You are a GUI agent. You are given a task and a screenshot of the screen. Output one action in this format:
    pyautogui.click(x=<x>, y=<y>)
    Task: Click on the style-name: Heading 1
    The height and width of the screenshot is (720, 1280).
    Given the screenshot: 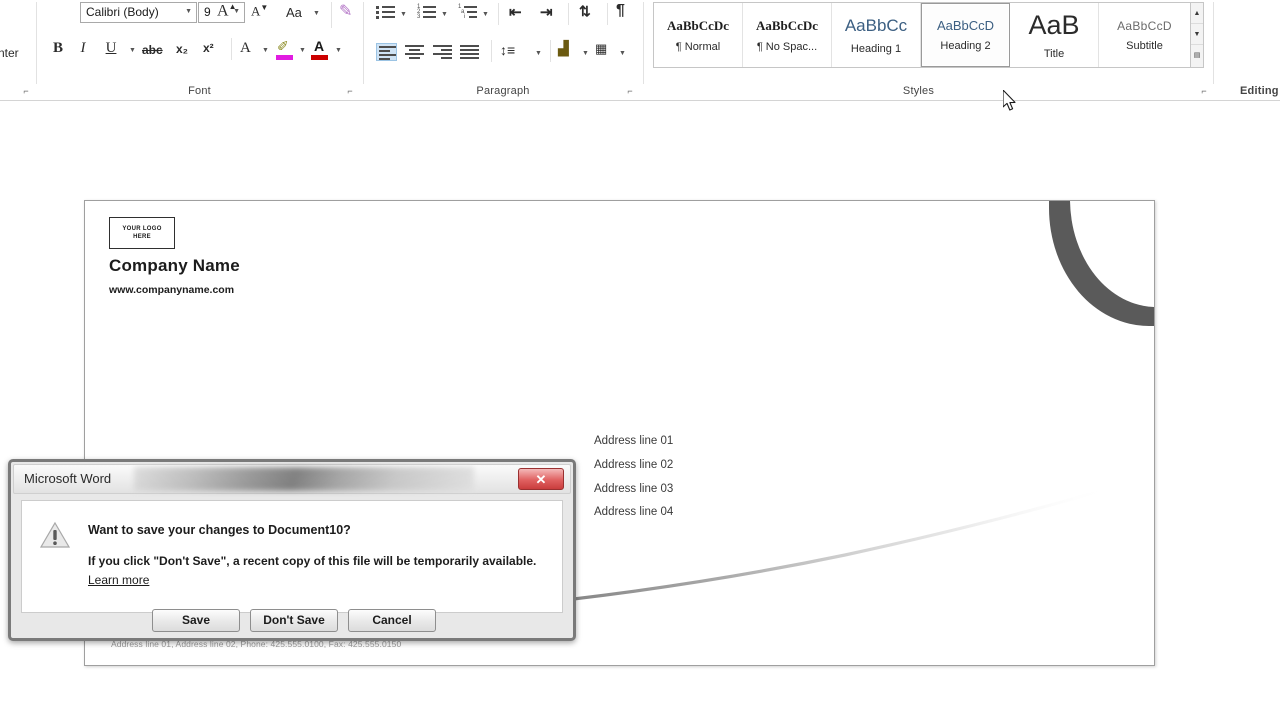 What is the action you would take?
    pyautogui.click(x=876, y=48)
    